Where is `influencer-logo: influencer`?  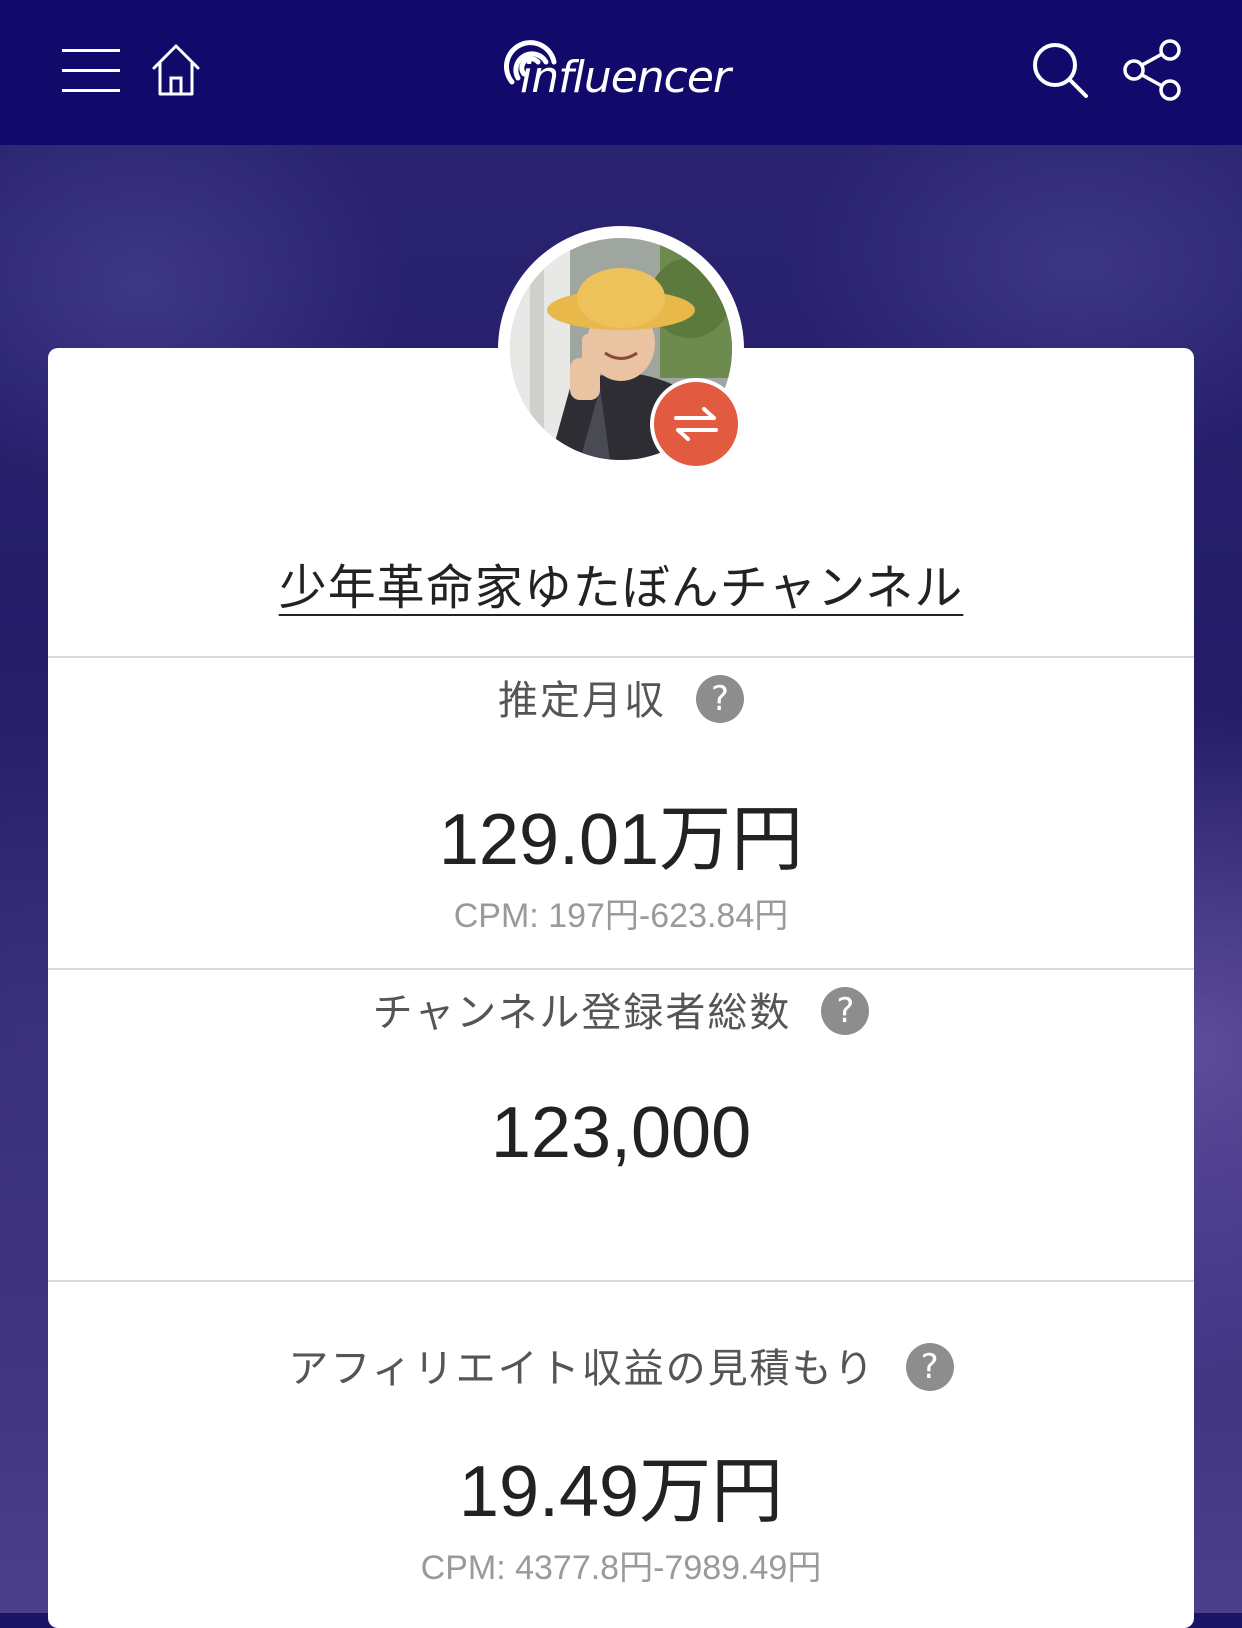 influencer-logo: influencer is located at coordinates (620, 70).